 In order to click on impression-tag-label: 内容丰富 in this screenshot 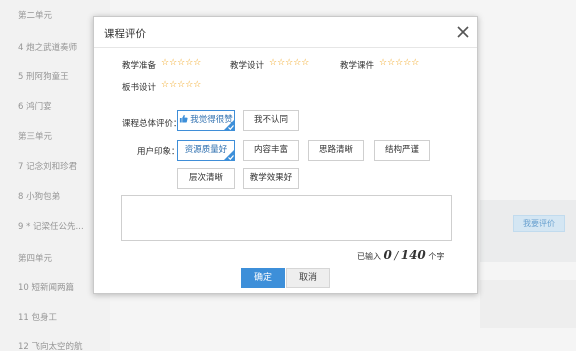, I will do `click(270, 150)`.